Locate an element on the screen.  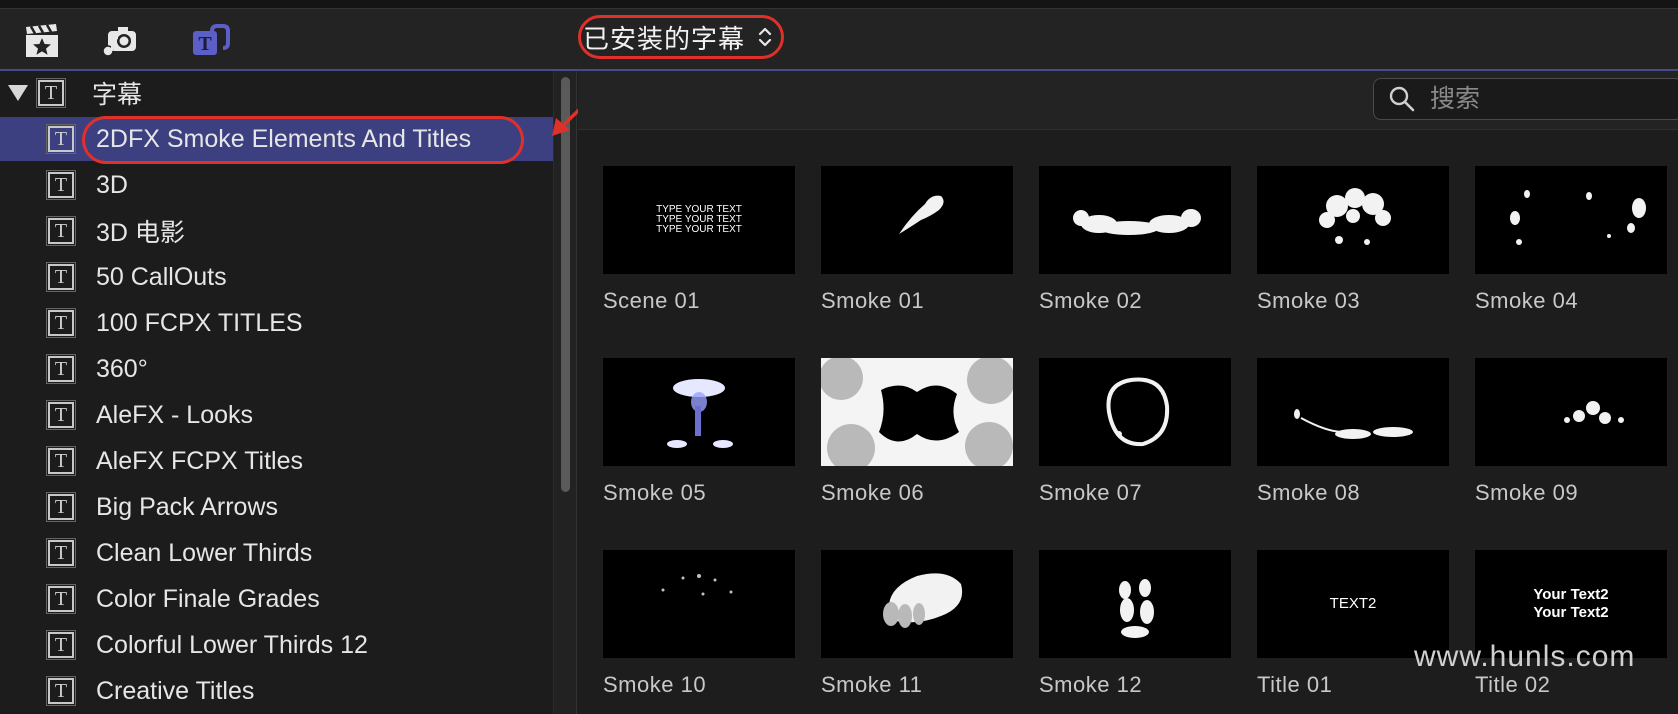
sidebar-item: T 100 FCPX TITLES is located at coordinates (276, 323).